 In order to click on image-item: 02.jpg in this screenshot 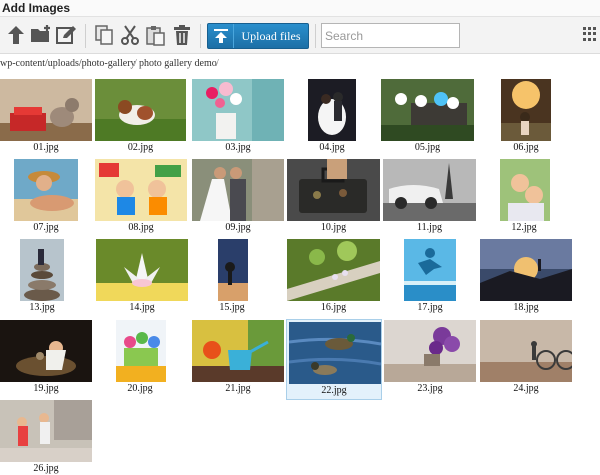, I will do `click(140, 116)`.